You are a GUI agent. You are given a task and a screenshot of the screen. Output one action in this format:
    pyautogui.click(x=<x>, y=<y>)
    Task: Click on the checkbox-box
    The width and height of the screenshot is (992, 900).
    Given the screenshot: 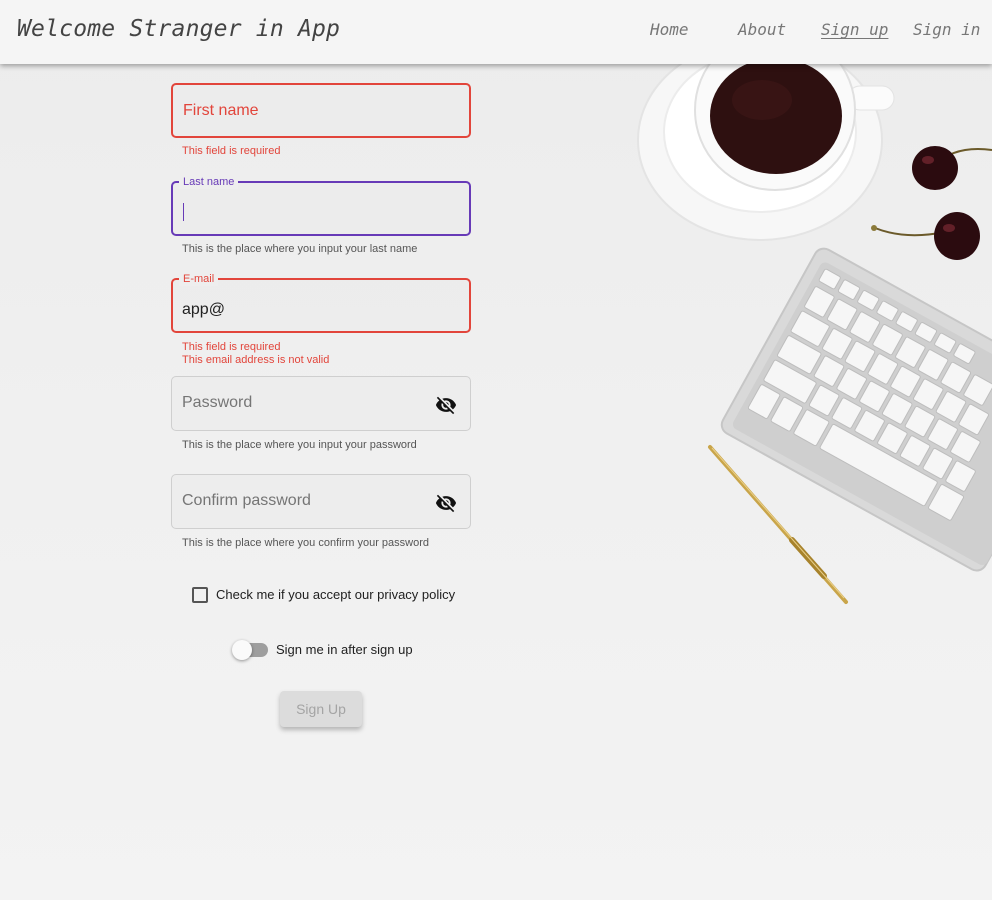 What is the action you would take?
    pyautogui.click(x=200, y=595)
    